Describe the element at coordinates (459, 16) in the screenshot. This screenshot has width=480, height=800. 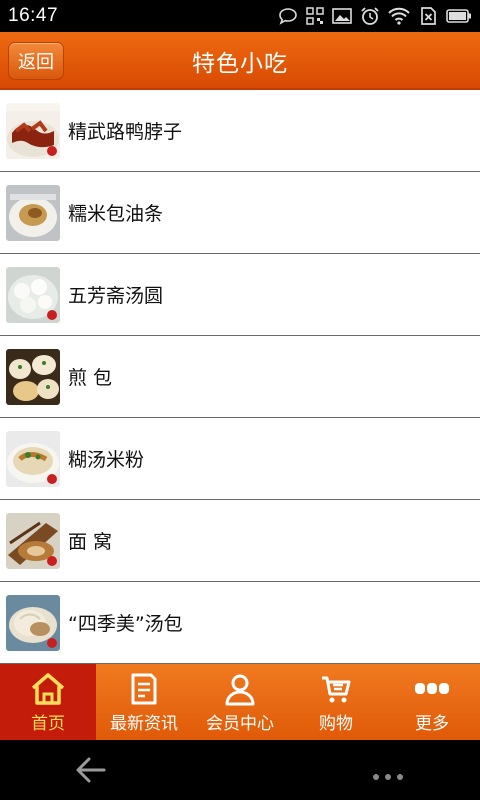
I see `battery-icon` at that location.